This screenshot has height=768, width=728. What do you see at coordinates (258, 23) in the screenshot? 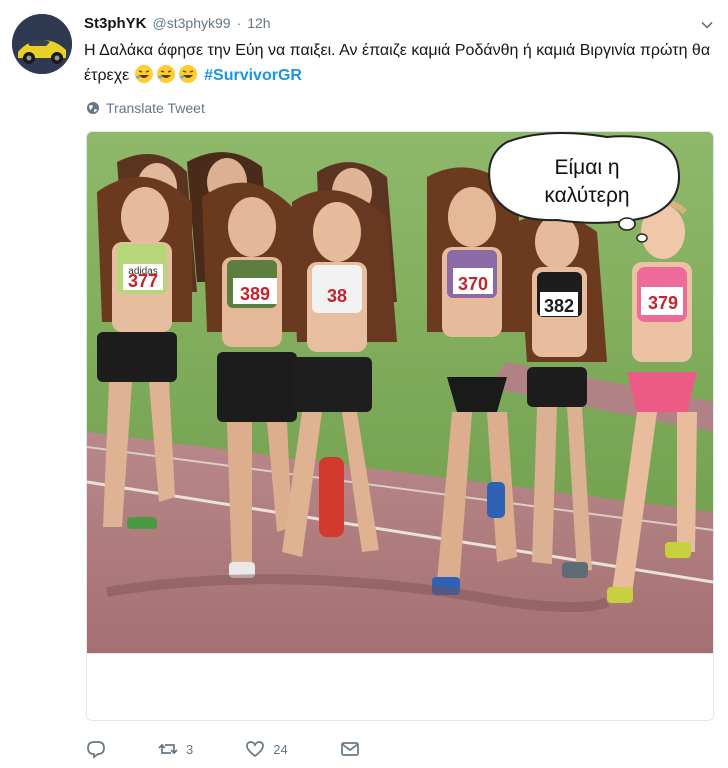
I see `timestamp: 12h` at bounding box center [258, 23].